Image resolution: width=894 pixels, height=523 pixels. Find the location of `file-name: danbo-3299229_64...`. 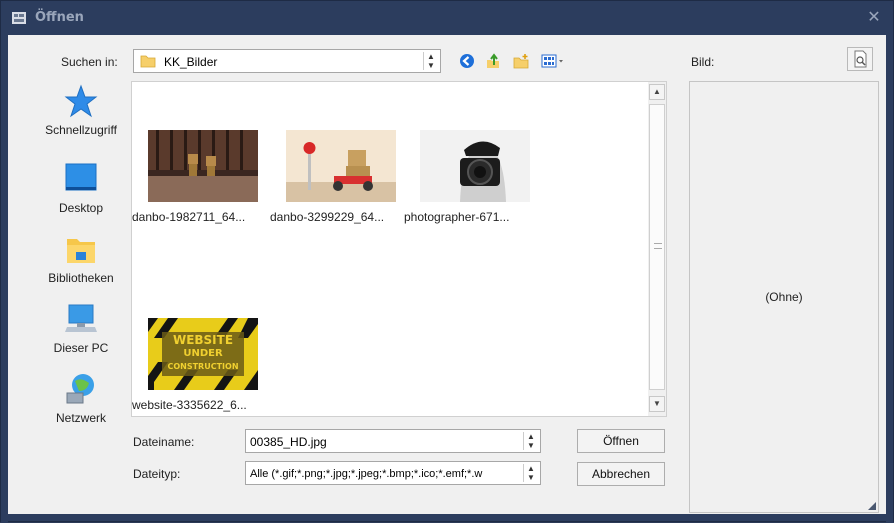

file-name: danbo-3299229_64... is located at coordinates (327, 217).